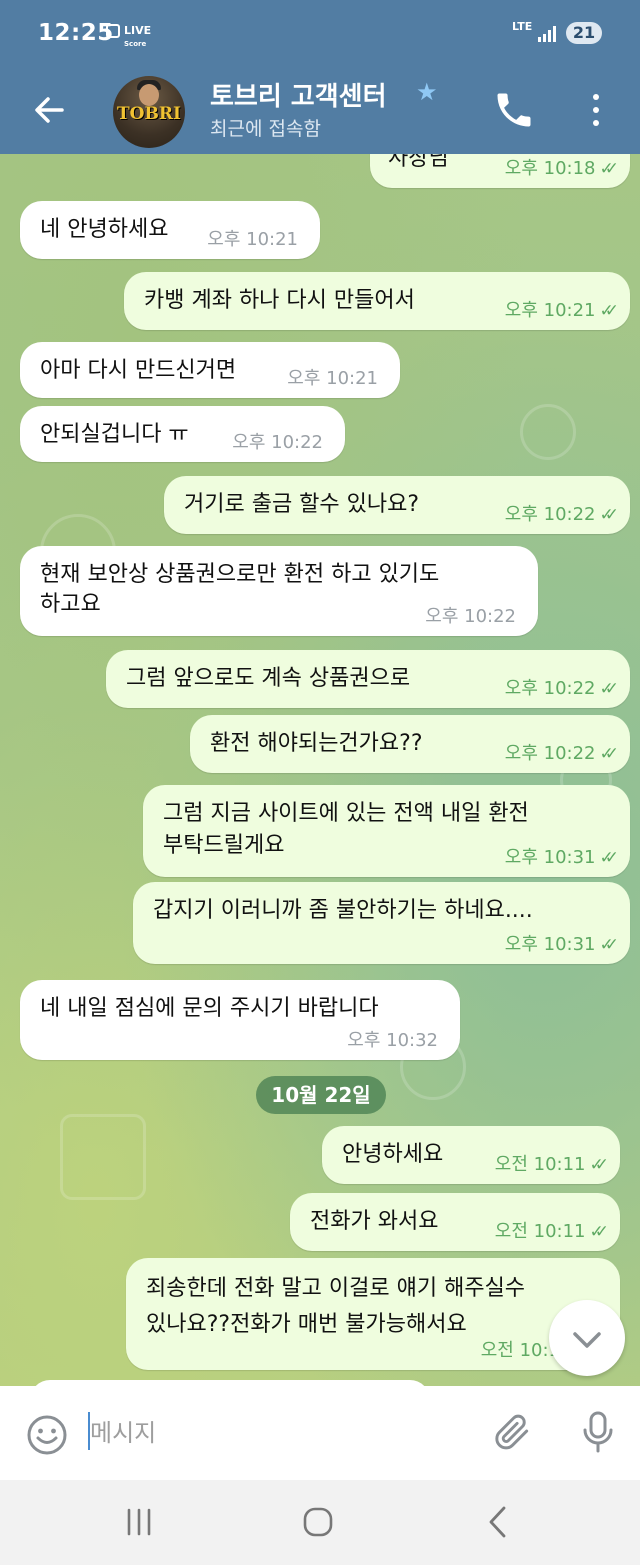 The image size is (640, 1565). I want to click on message-bubble-incoming: 네 안녕하세요 오후 10:21, so click(170, 230).